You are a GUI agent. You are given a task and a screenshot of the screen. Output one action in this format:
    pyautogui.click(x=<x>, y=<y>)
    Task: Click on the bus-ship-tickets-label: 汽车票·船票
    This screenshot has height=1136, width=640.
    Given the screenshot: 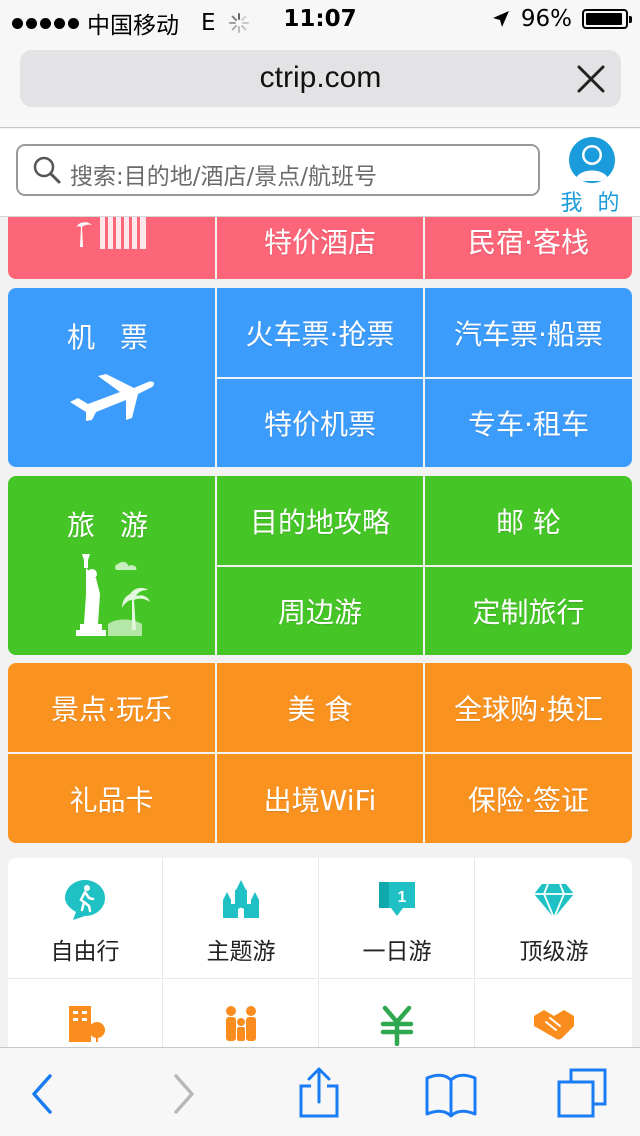 What is the action you would take?
    pyautogui.click(x=528, y=334)
    